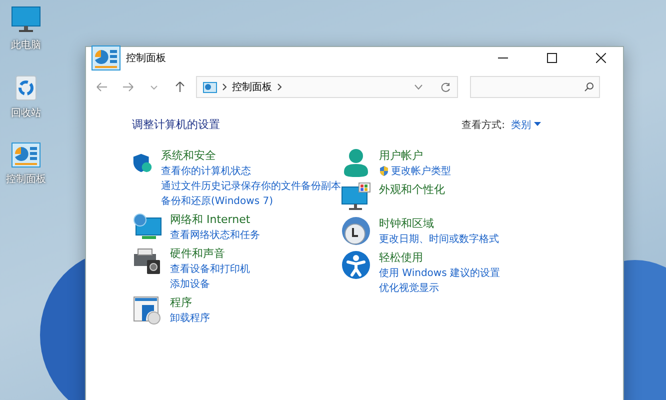  What do you see at coordinates (384, 171) in the screenshot?
I see `shield-icon` at bounding box center [384, 171].